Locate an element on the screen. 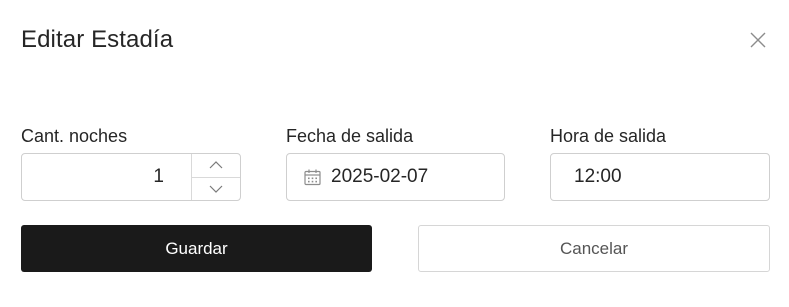 The image size is (789, 307). nights-stepper: 1 is located at coordinates (131, 177).